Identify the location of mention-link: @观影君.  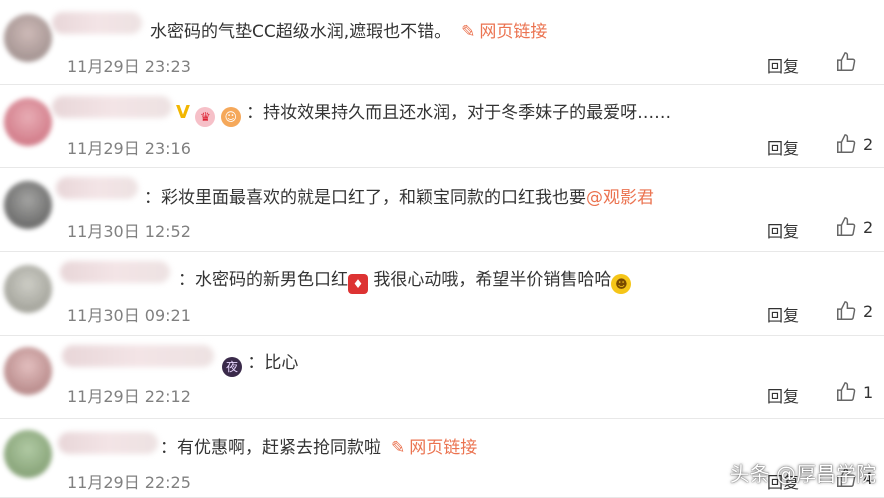
(620, 198).